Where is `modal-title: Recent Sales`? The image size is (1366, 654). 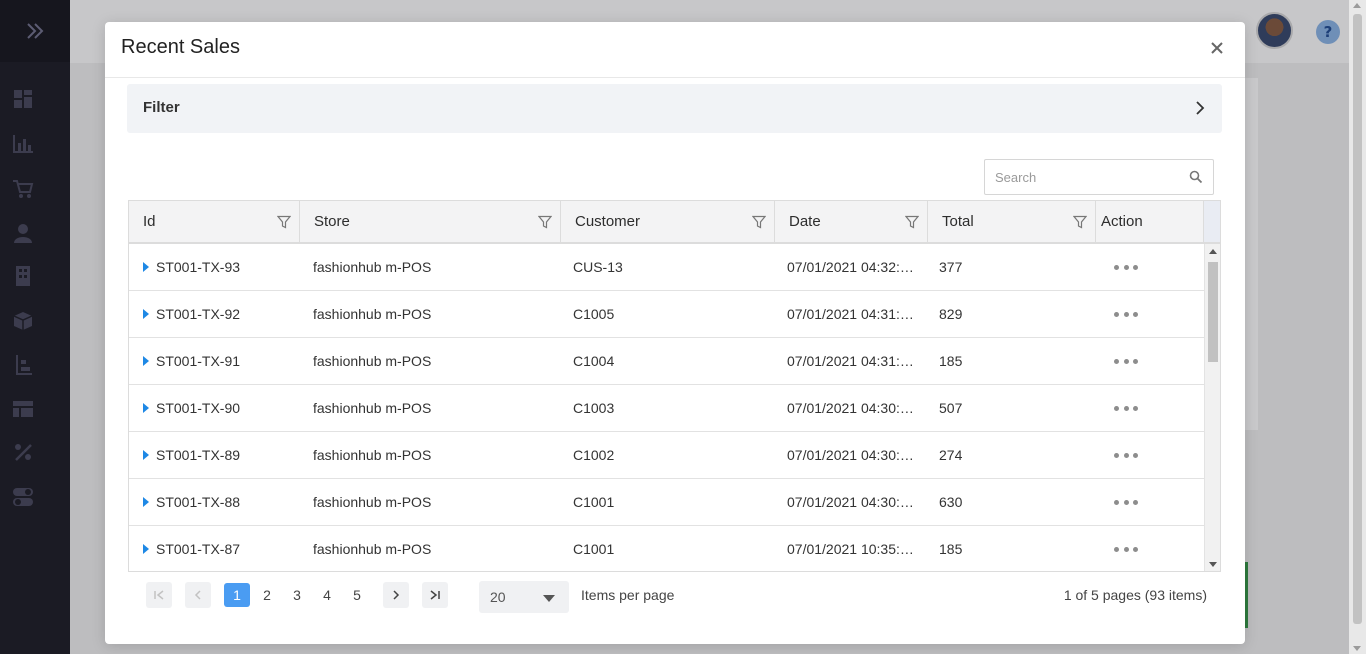 modal-title: Recent Sales is located at coordinates (180, 47).